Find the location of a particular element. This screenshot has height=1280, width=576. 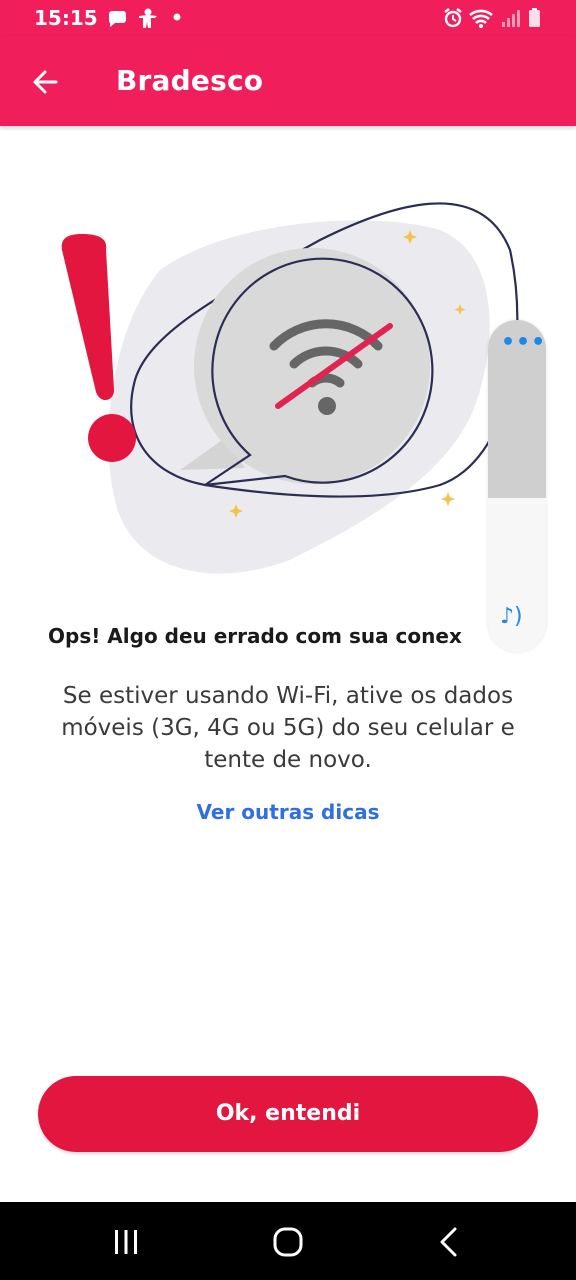

other-tips-link: Ver outras dicas is located at coordinates (288, 812).